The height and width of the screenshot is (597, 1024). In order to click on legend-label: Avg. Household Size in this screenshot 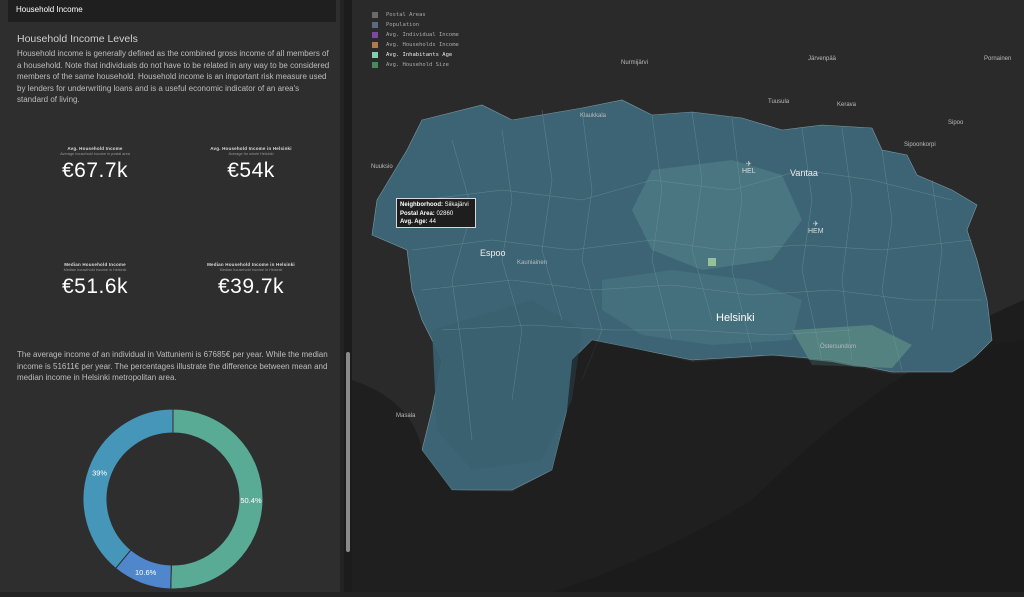, I will do `click(417, 65)`.